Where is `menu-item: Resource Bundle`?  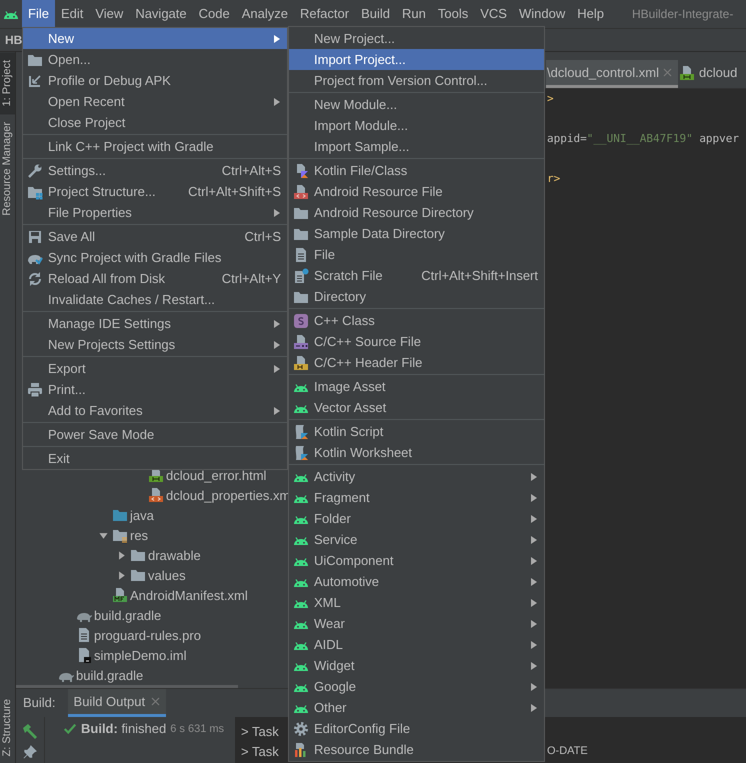
menu-item: Resource Bundle is located at coordinates (416, 749).